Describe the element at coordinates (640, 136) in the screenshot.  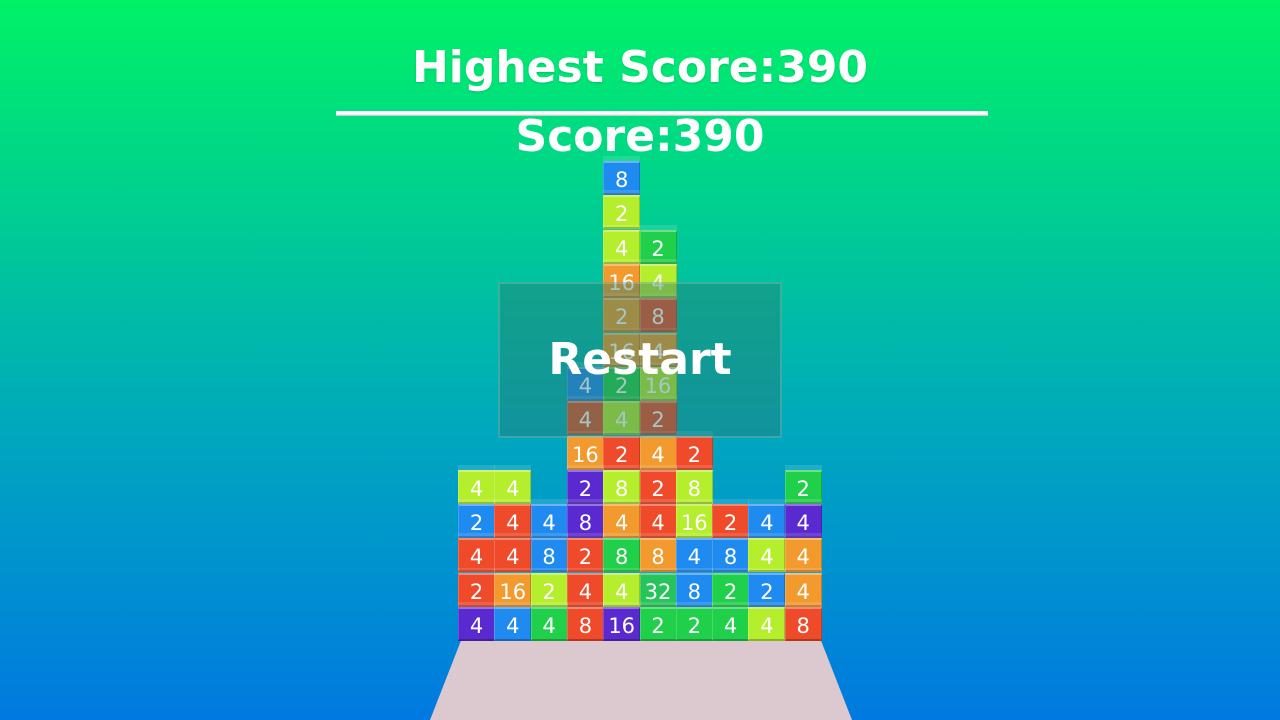
I see `score-label: Score:390` at that location.